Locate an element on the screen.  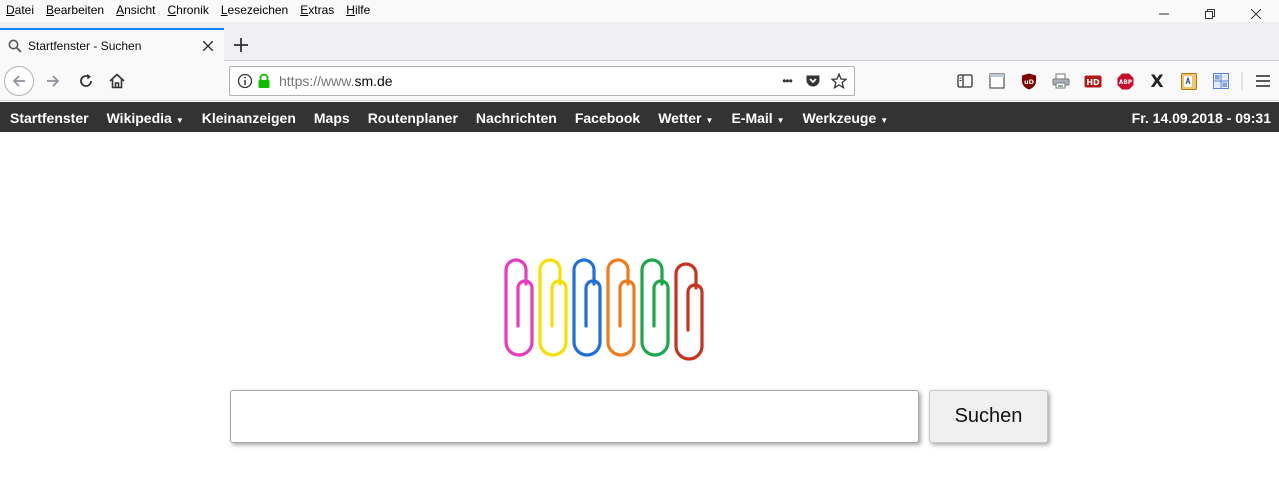
site-nav-label: Maps is located at coordinates (331, 118).